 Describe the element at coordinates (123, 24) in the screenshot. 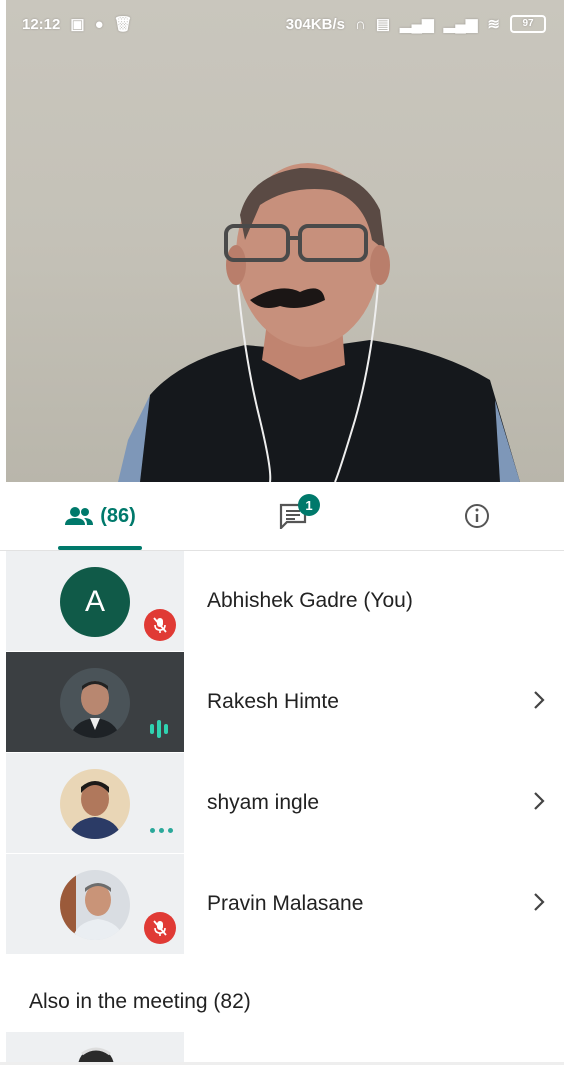

I see `trash-icon: 🗑` at that location.